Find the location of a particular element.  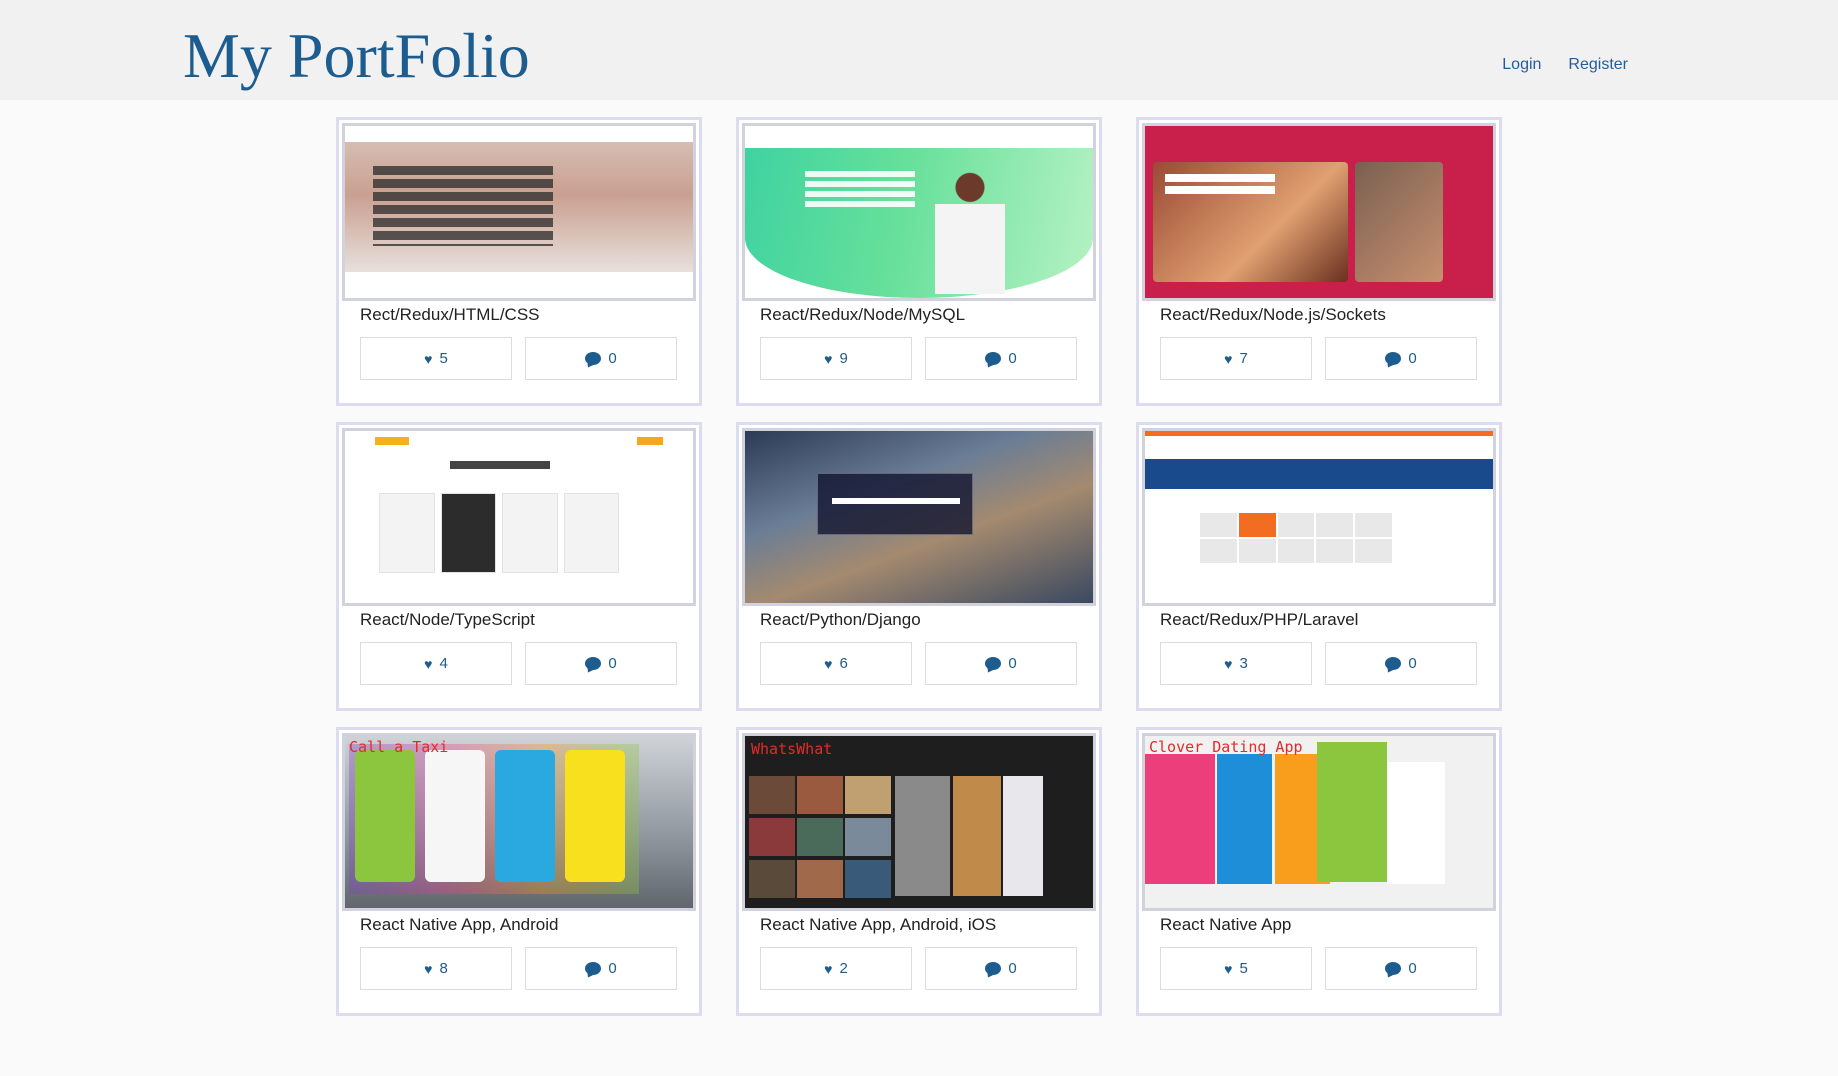

like-button: ♥ 3 is located at coordinates (1236, 663).